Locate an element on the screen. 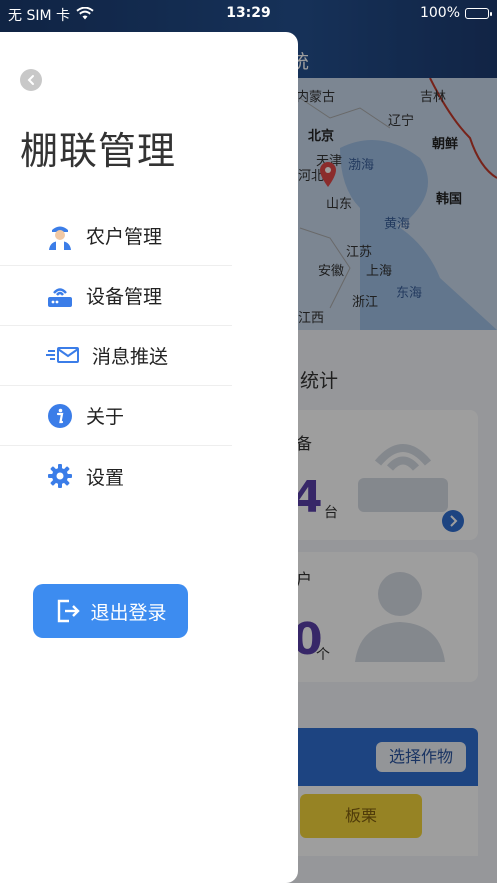 This screenshot has width=497, height=883. menu-item-about: 关于 is located at coordinates (116, 416).